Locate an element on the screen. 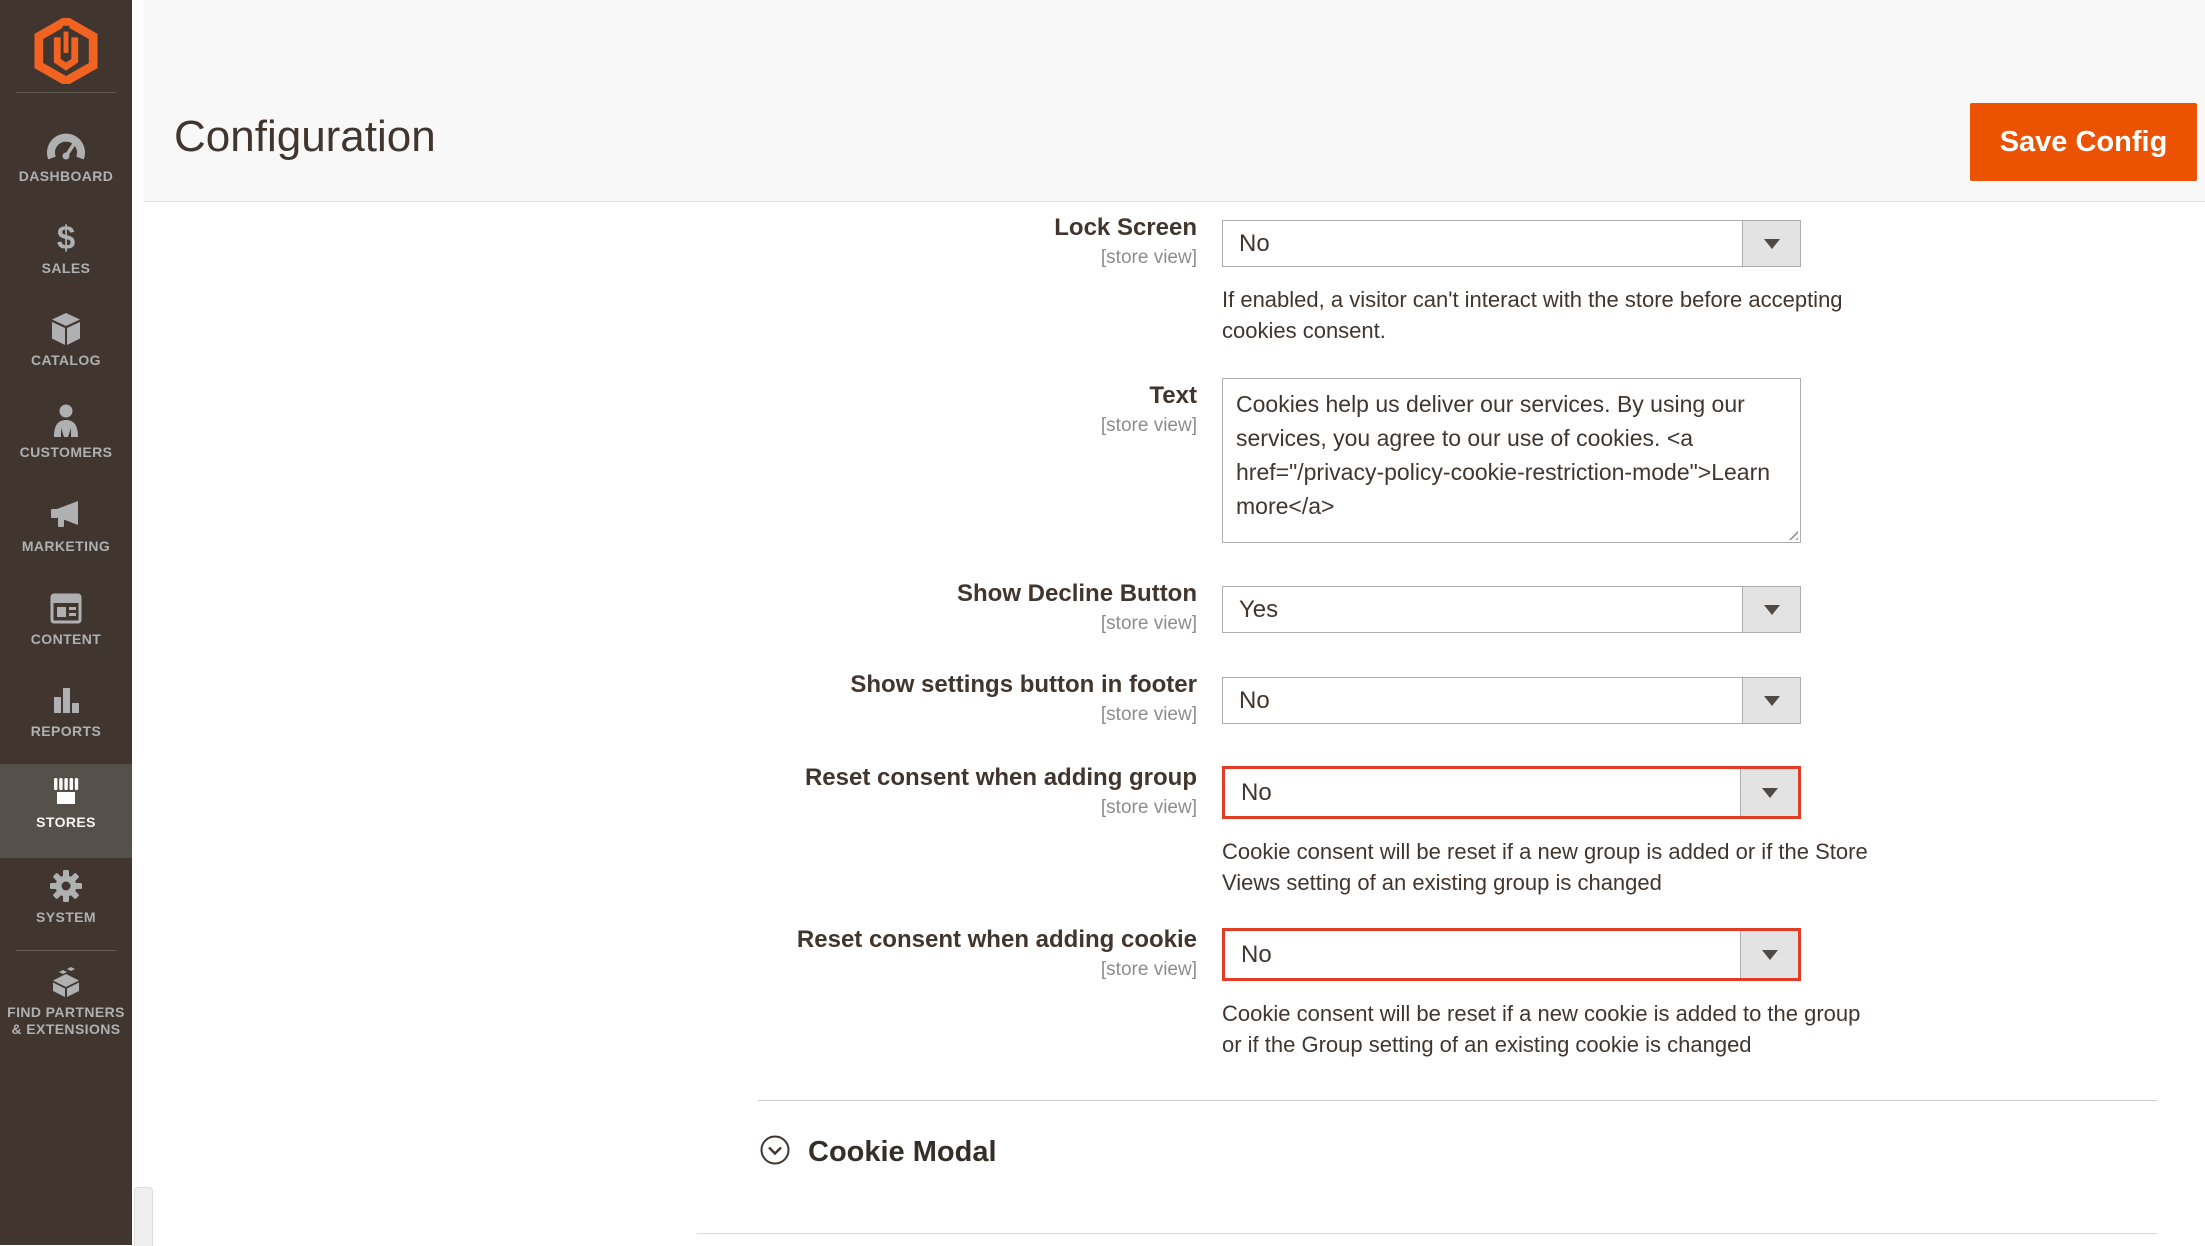  field-label-lock-screen: Lock Screen [store view] is located at coordinates (898, 241).